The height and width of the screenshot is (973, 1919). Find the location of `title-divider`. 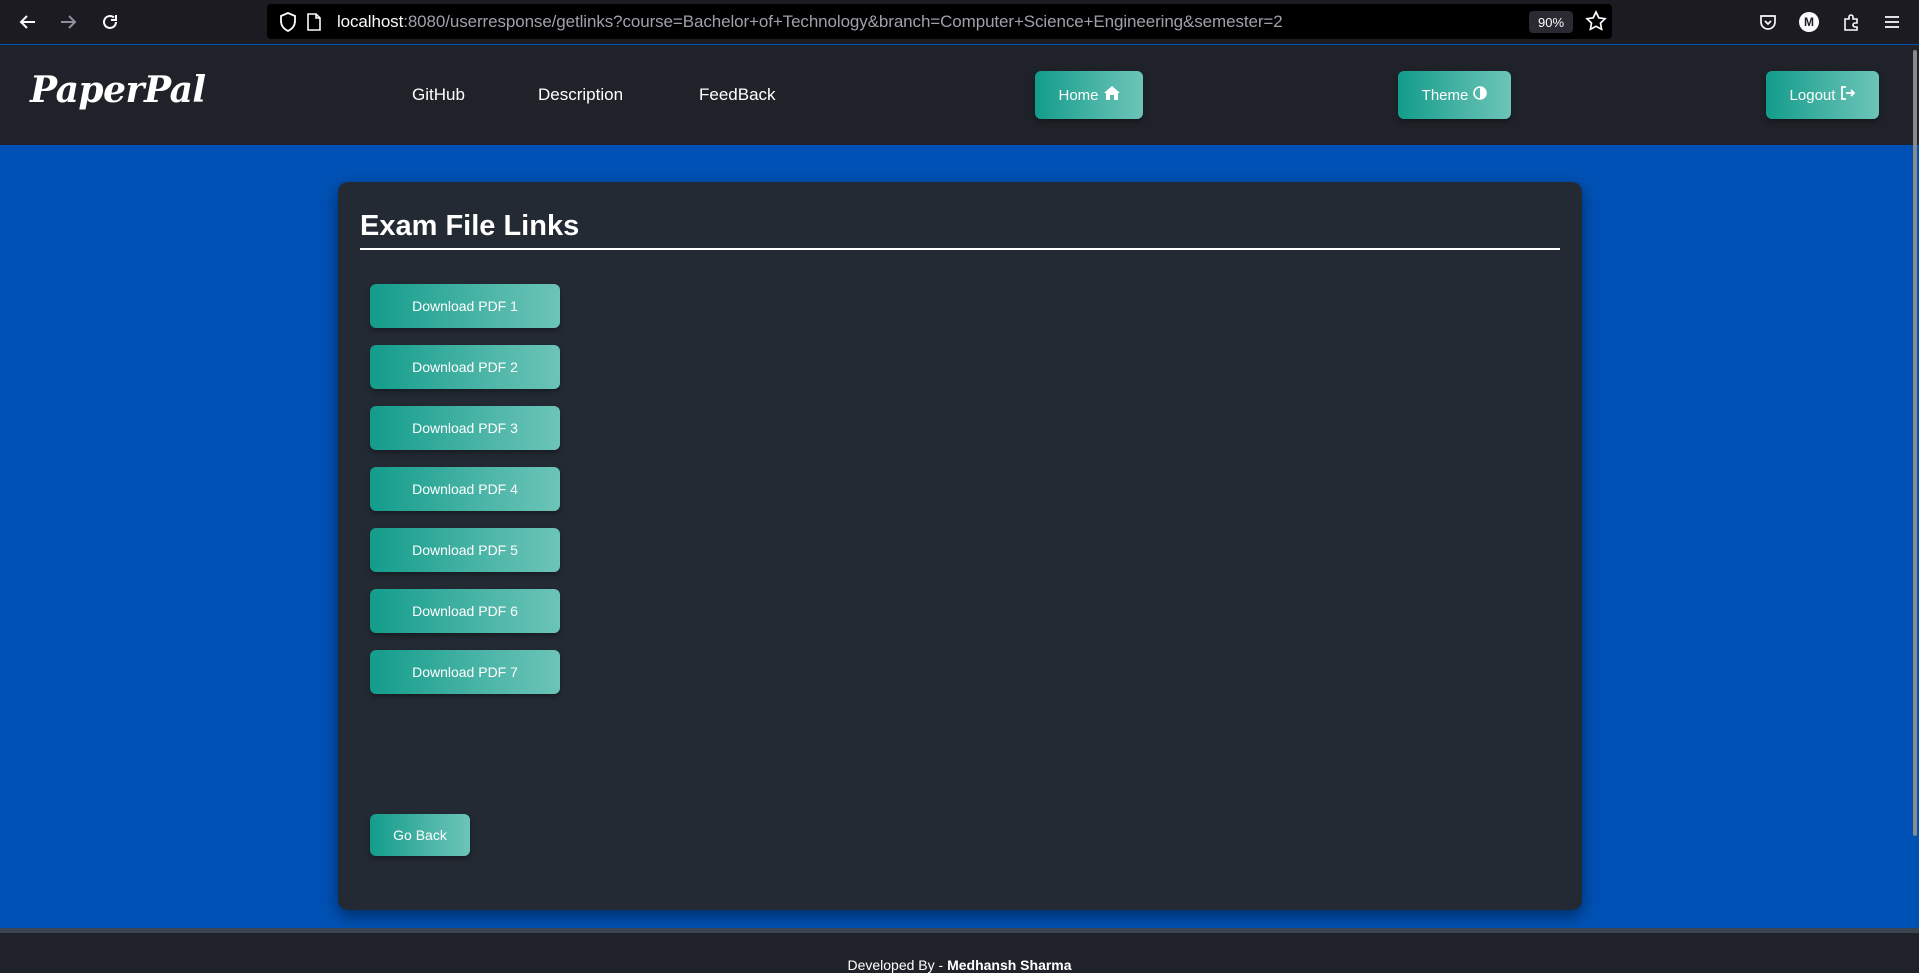

title-divider is located at coordinates (960, 249).